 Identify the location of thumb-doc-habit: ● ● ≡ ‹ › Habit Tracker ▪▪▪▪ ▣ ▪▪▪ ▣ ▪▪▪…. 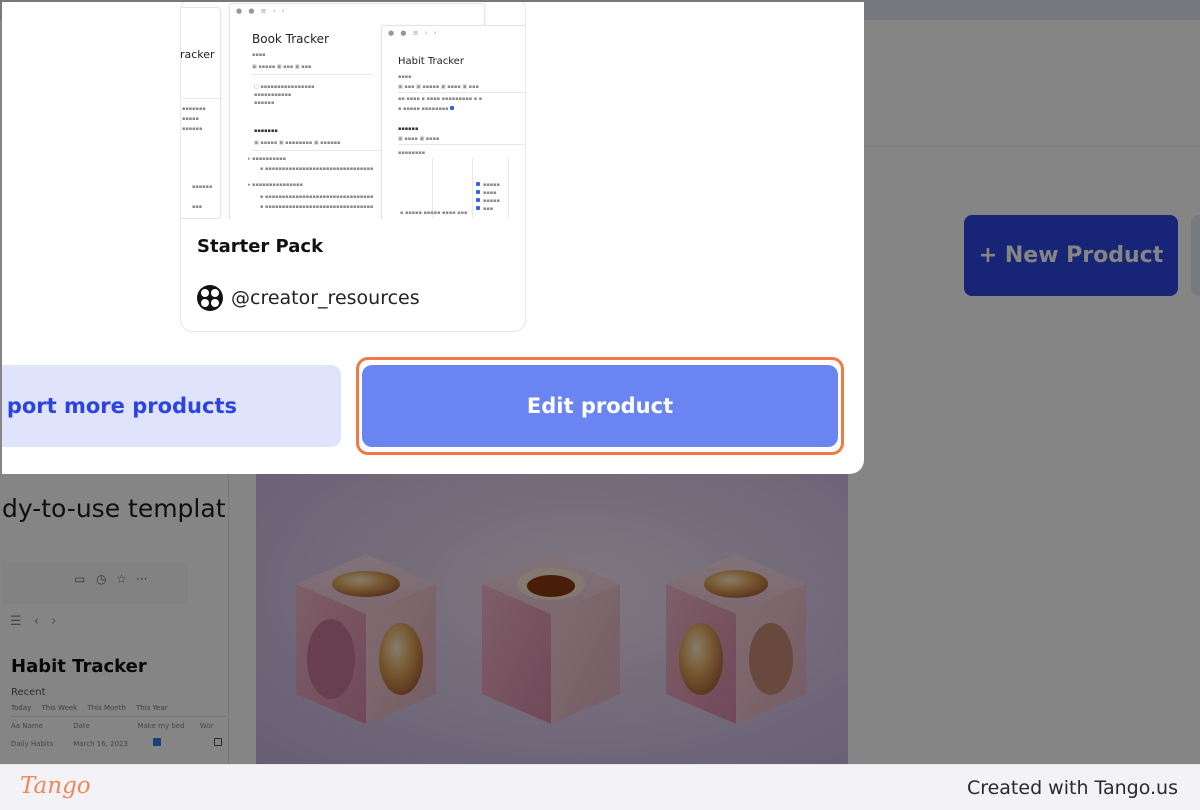
(453, 122).